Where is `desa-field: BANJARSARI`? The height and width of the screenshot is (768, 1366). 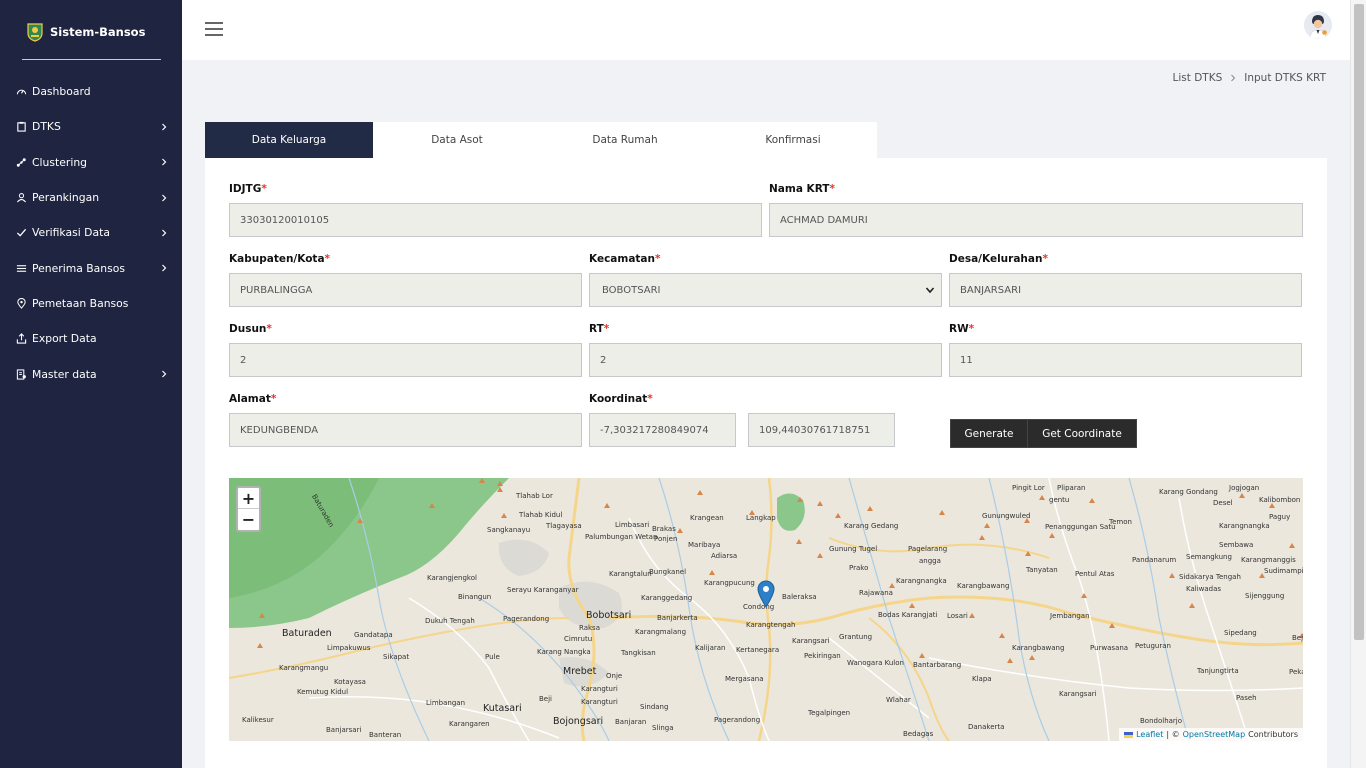 desa-field: BANJARSARI is located at coordinates (1125, 290).